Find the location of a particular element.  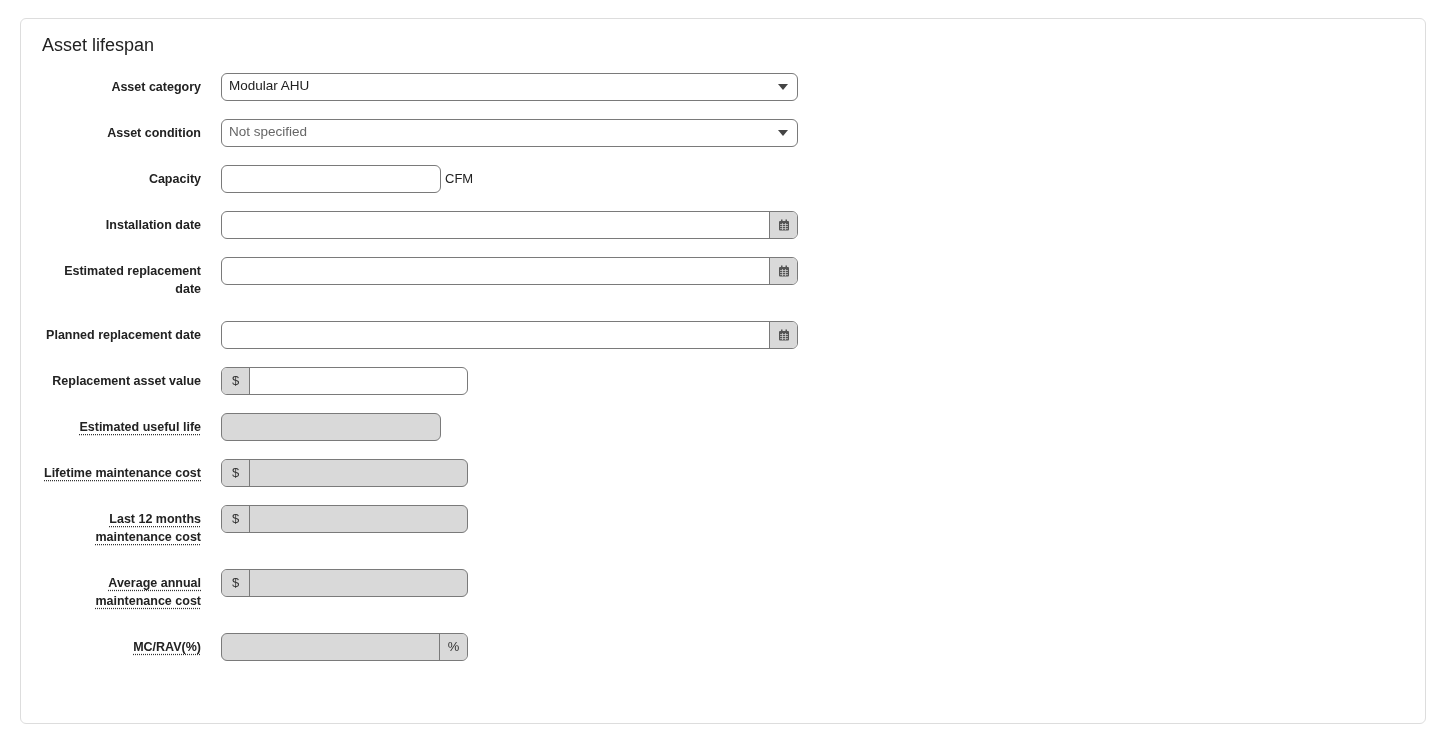

field-label: Average annual maintenance cost is located at coordinates (147, 592).